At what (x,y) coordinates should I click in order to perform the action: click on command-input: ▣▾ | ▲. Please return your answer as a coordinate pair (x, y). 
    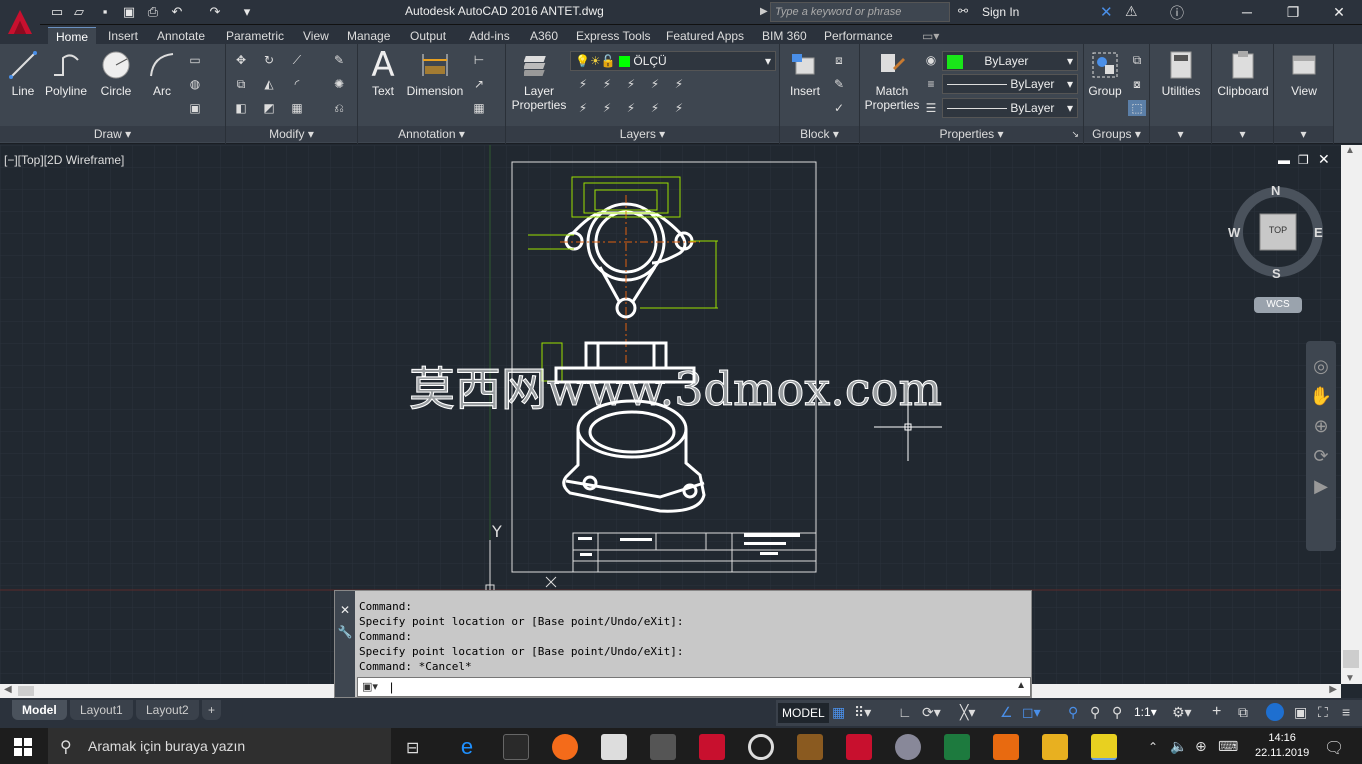
    Looking at the image, I should click on (694, 687).